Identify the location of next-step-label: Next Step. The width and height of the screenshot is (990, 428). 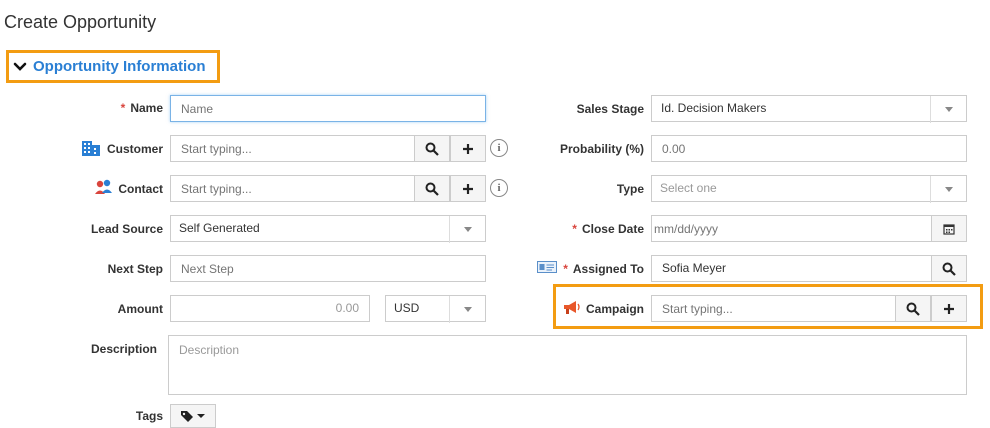
(135, 269).